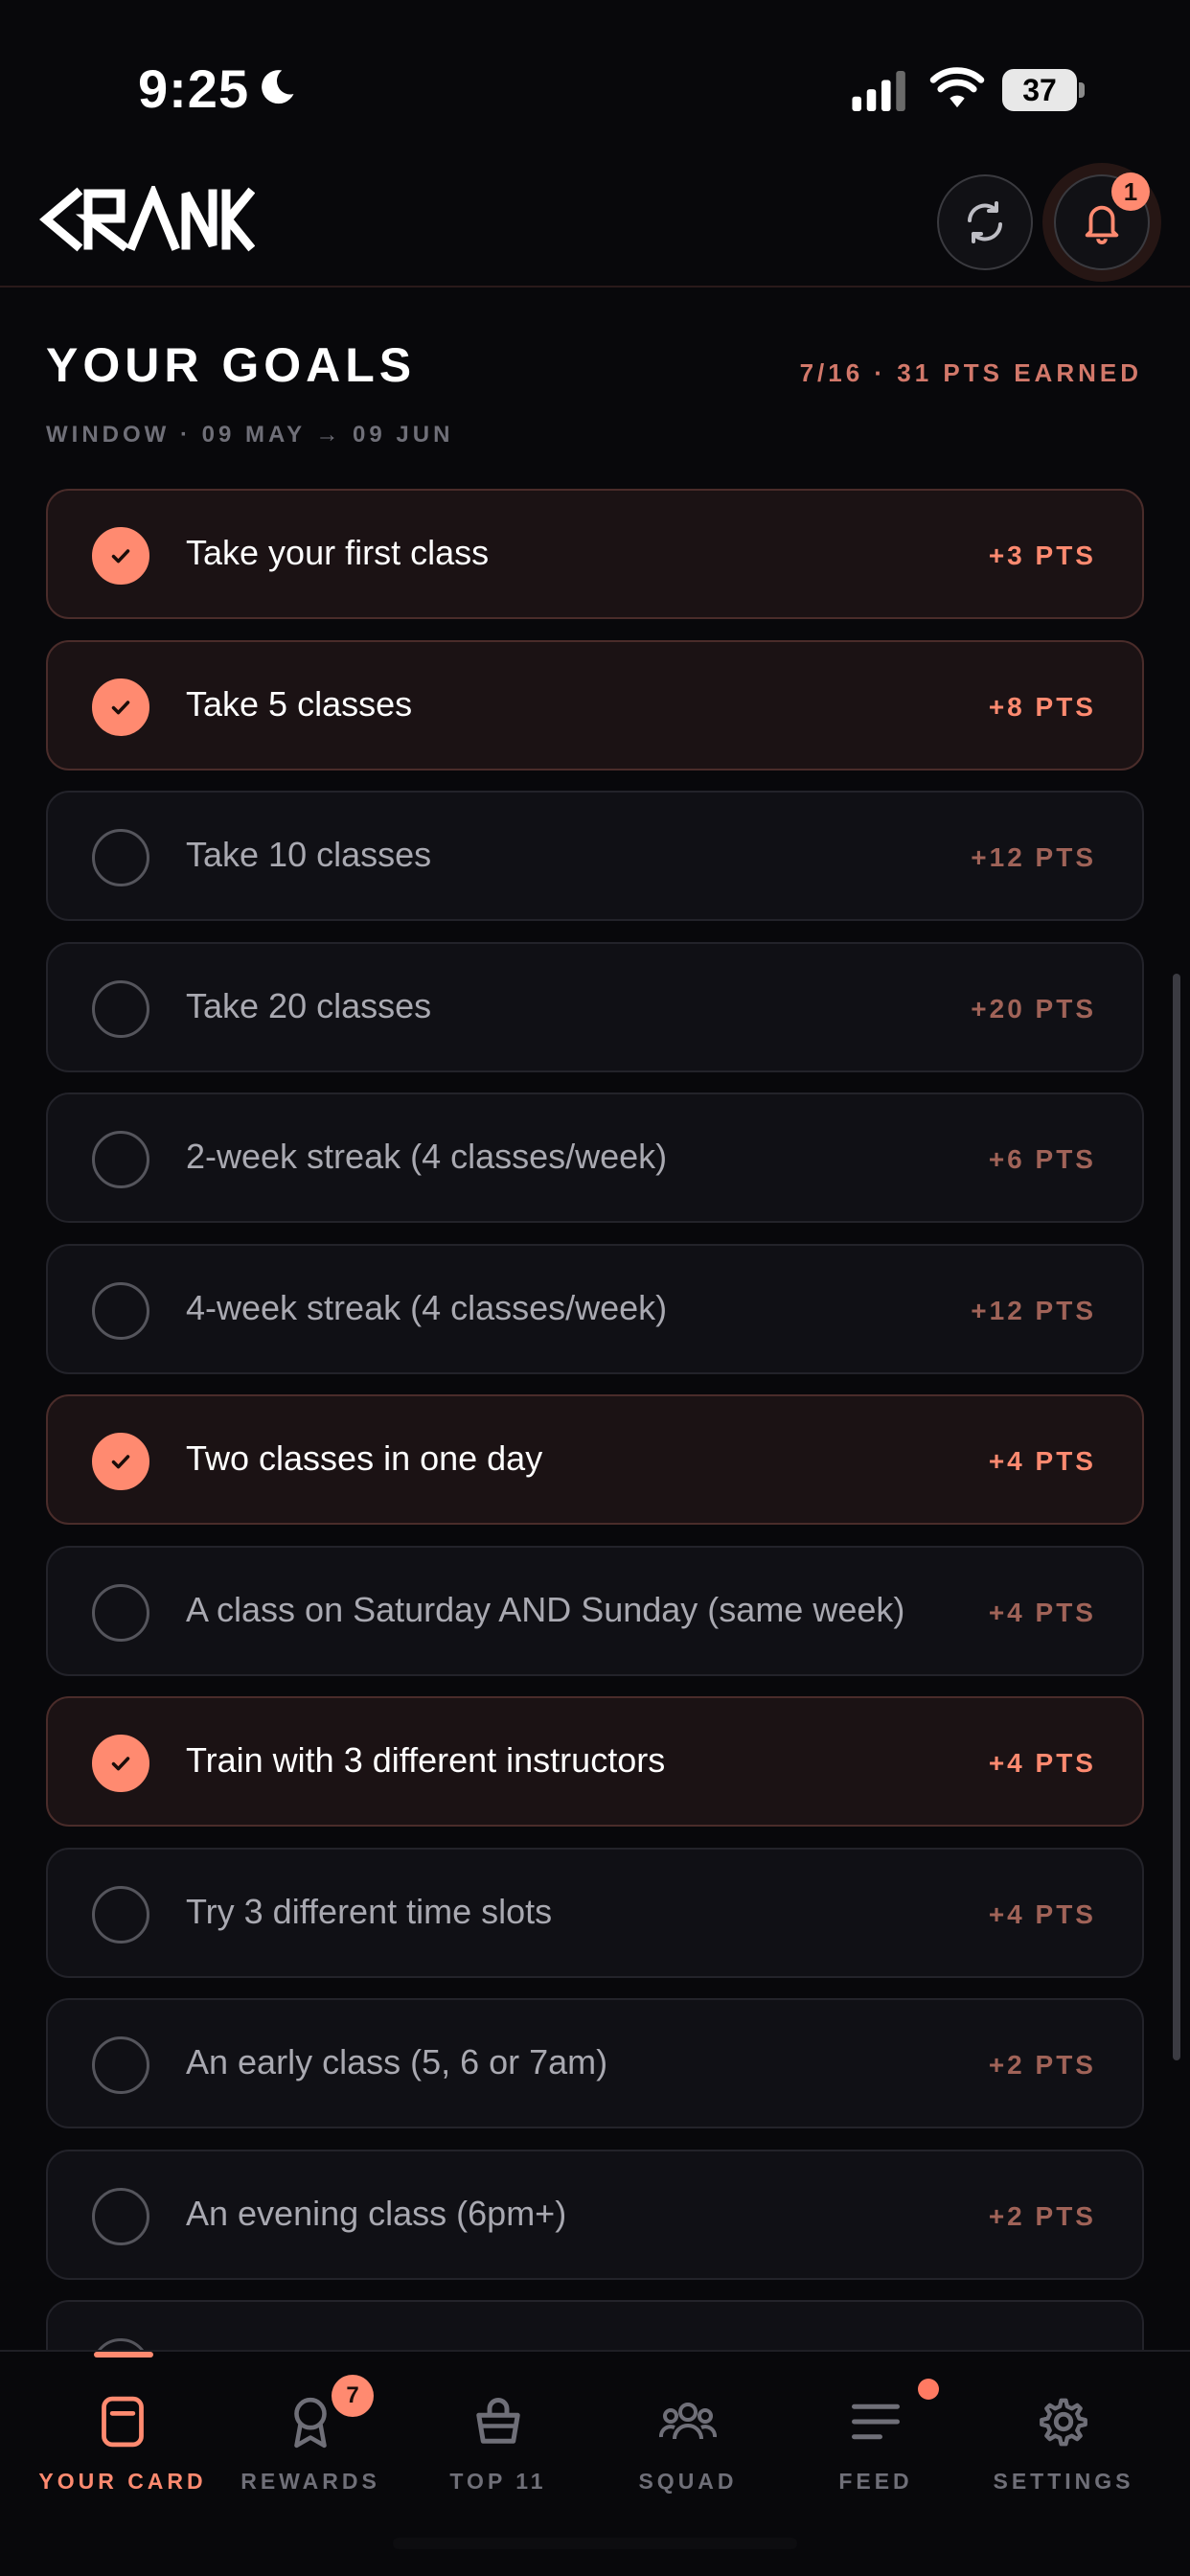 This screenshot has width=1190, height=2576. I want to click on bell-icon, so click(1102, 224).